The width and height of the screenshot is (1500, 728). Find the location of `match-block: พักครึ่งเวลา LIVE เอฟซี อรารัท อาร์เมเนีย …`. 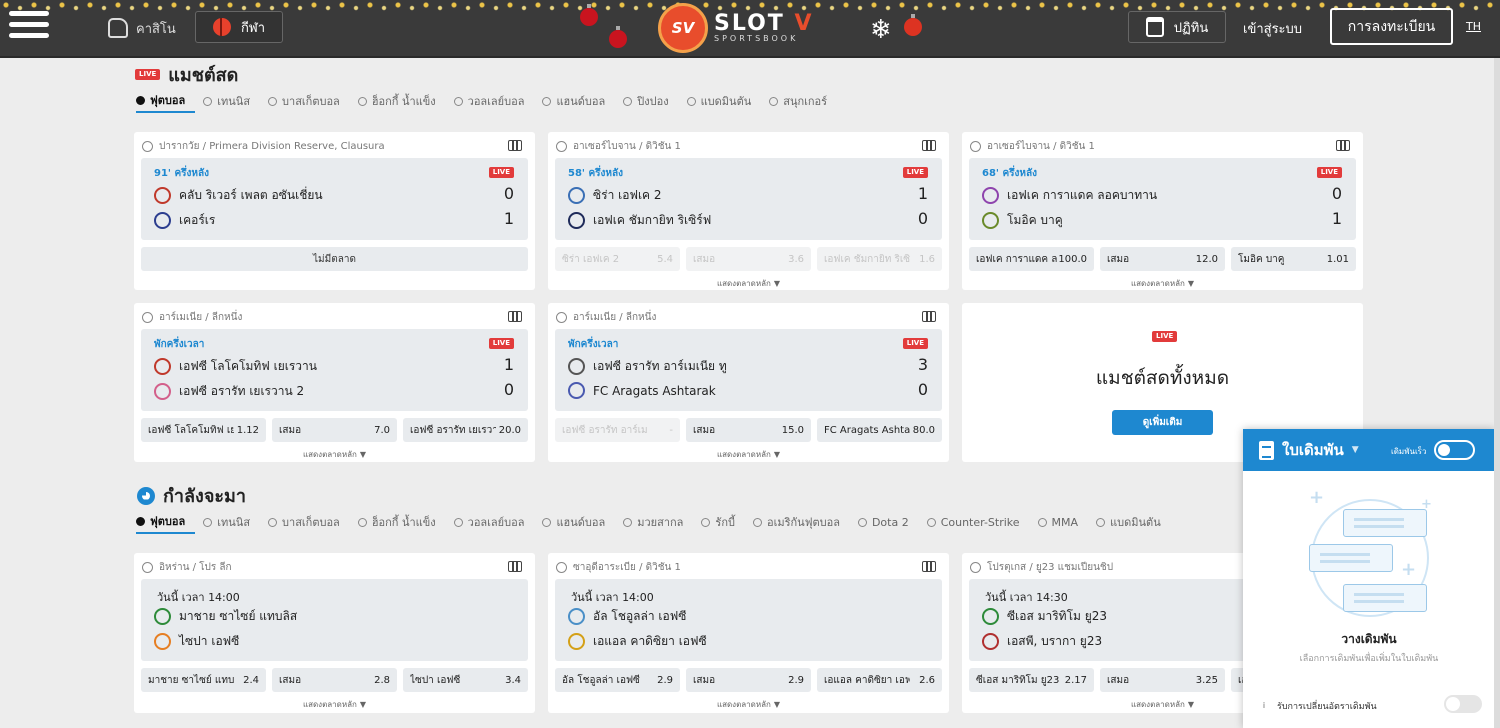

match-block: พักครึ่งเวลา LIVE เอฟซี อรารัท อาร์เมเนีย … is located at coordinates (748, 370).